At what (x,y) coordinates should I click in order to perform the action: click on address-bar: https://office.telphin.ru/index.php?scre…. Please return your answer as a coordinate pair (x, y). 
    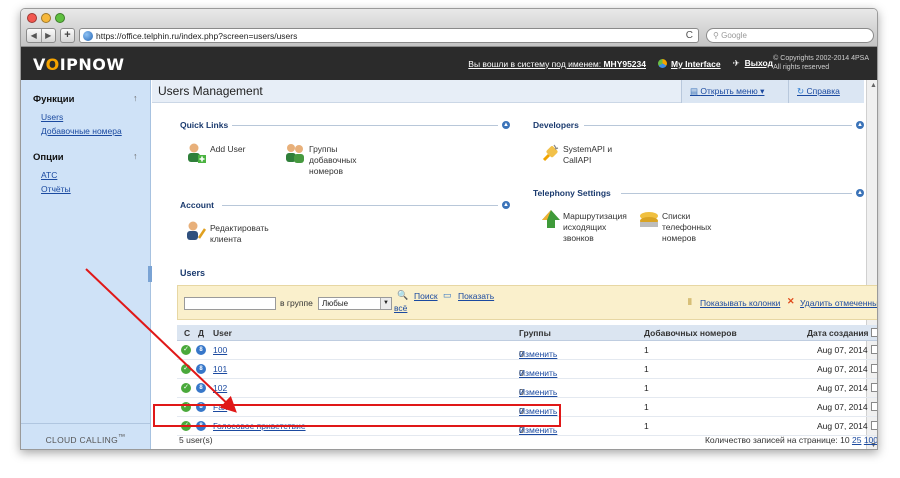
    Looking at the image, I should click on (389, 35).